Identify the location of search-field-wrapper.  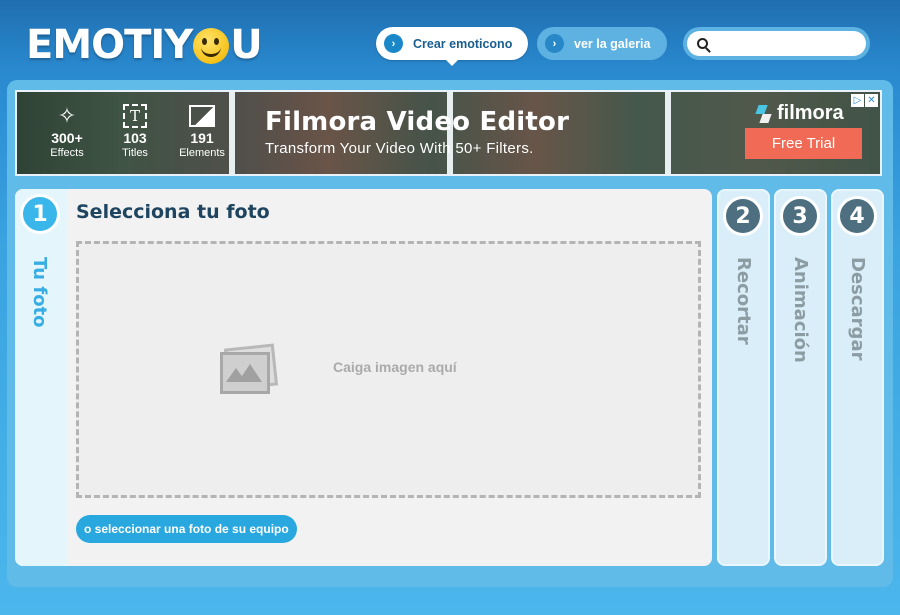
(776, 43).